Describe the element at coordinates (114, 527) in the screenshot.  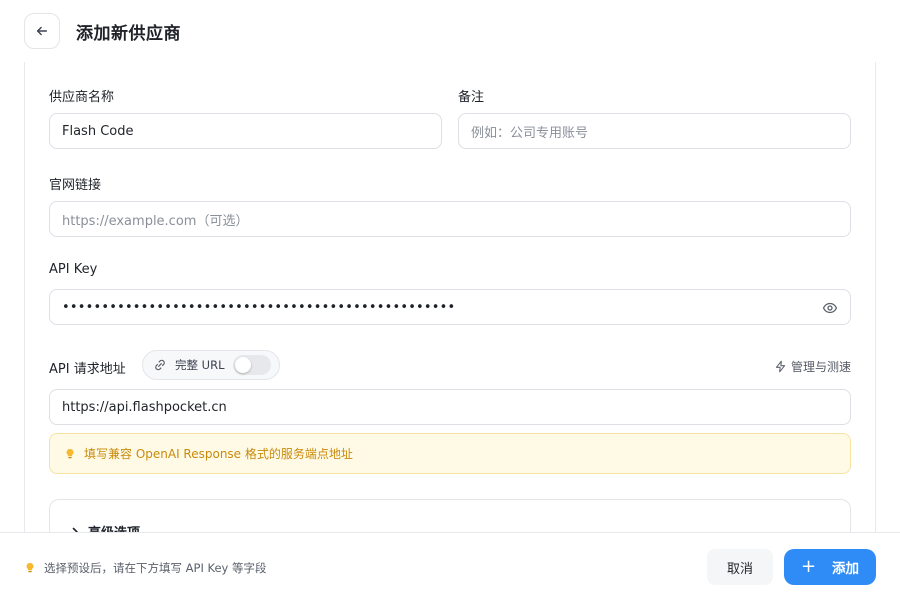
I see `advanced-options-label: 高级选项` at that location.